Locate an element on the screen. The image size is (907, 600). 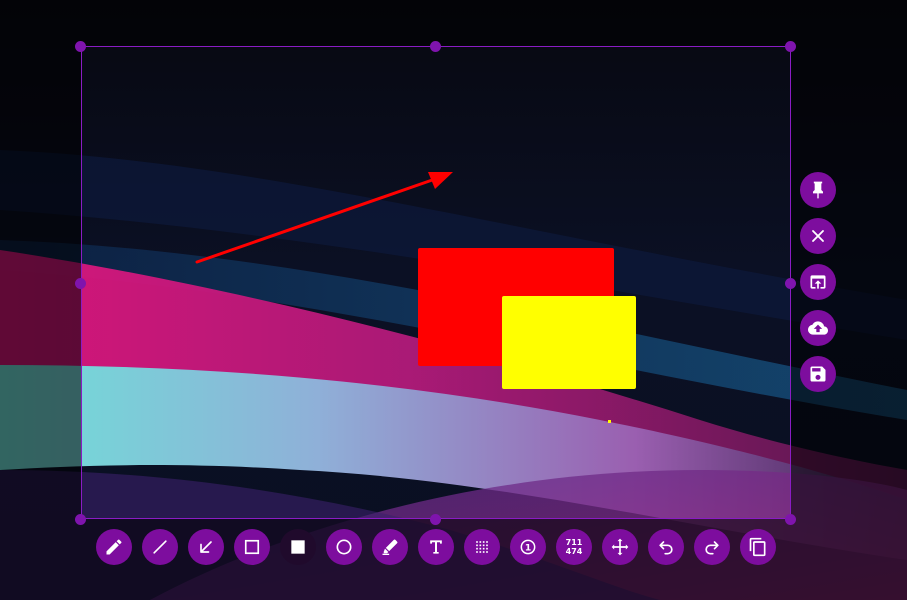
upload-button is located at coordinates (818, 328).